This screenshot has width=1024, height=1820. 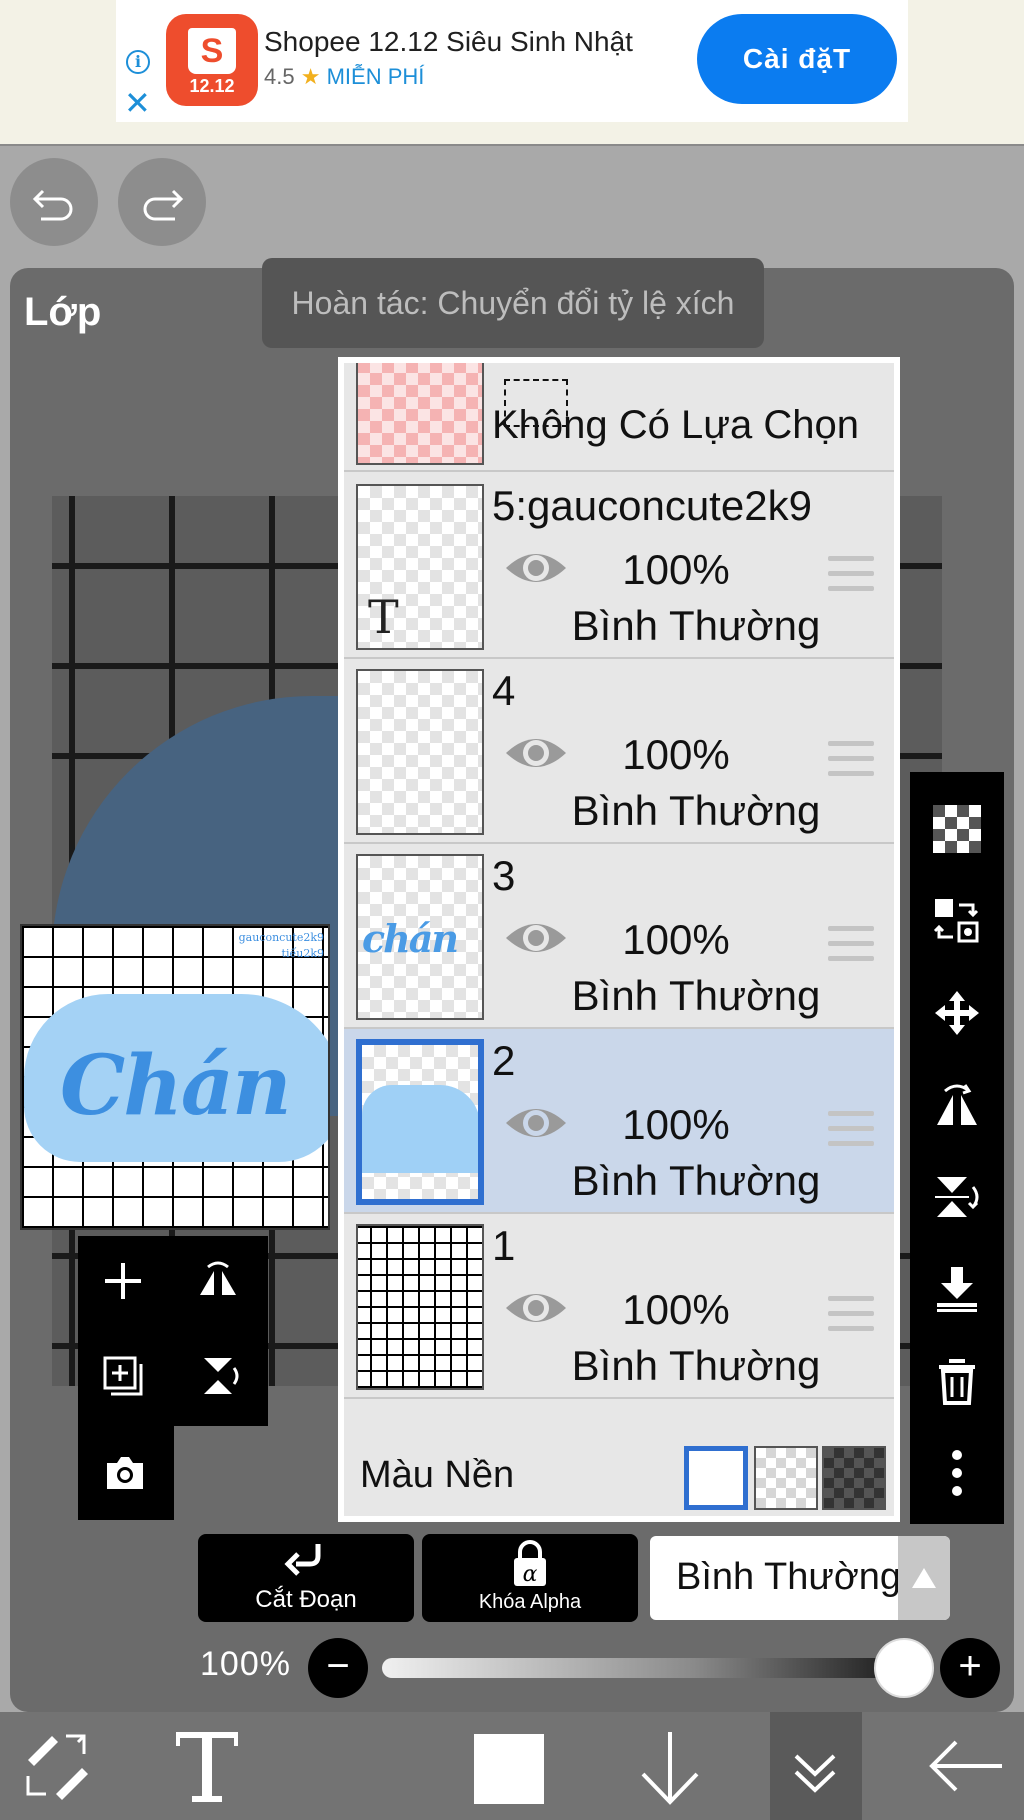 What do you see at coordinates (302, 953) in the screenshot?
I see `preview-watermark-line2: tiếu2k9` at bounding box center [302, 953].